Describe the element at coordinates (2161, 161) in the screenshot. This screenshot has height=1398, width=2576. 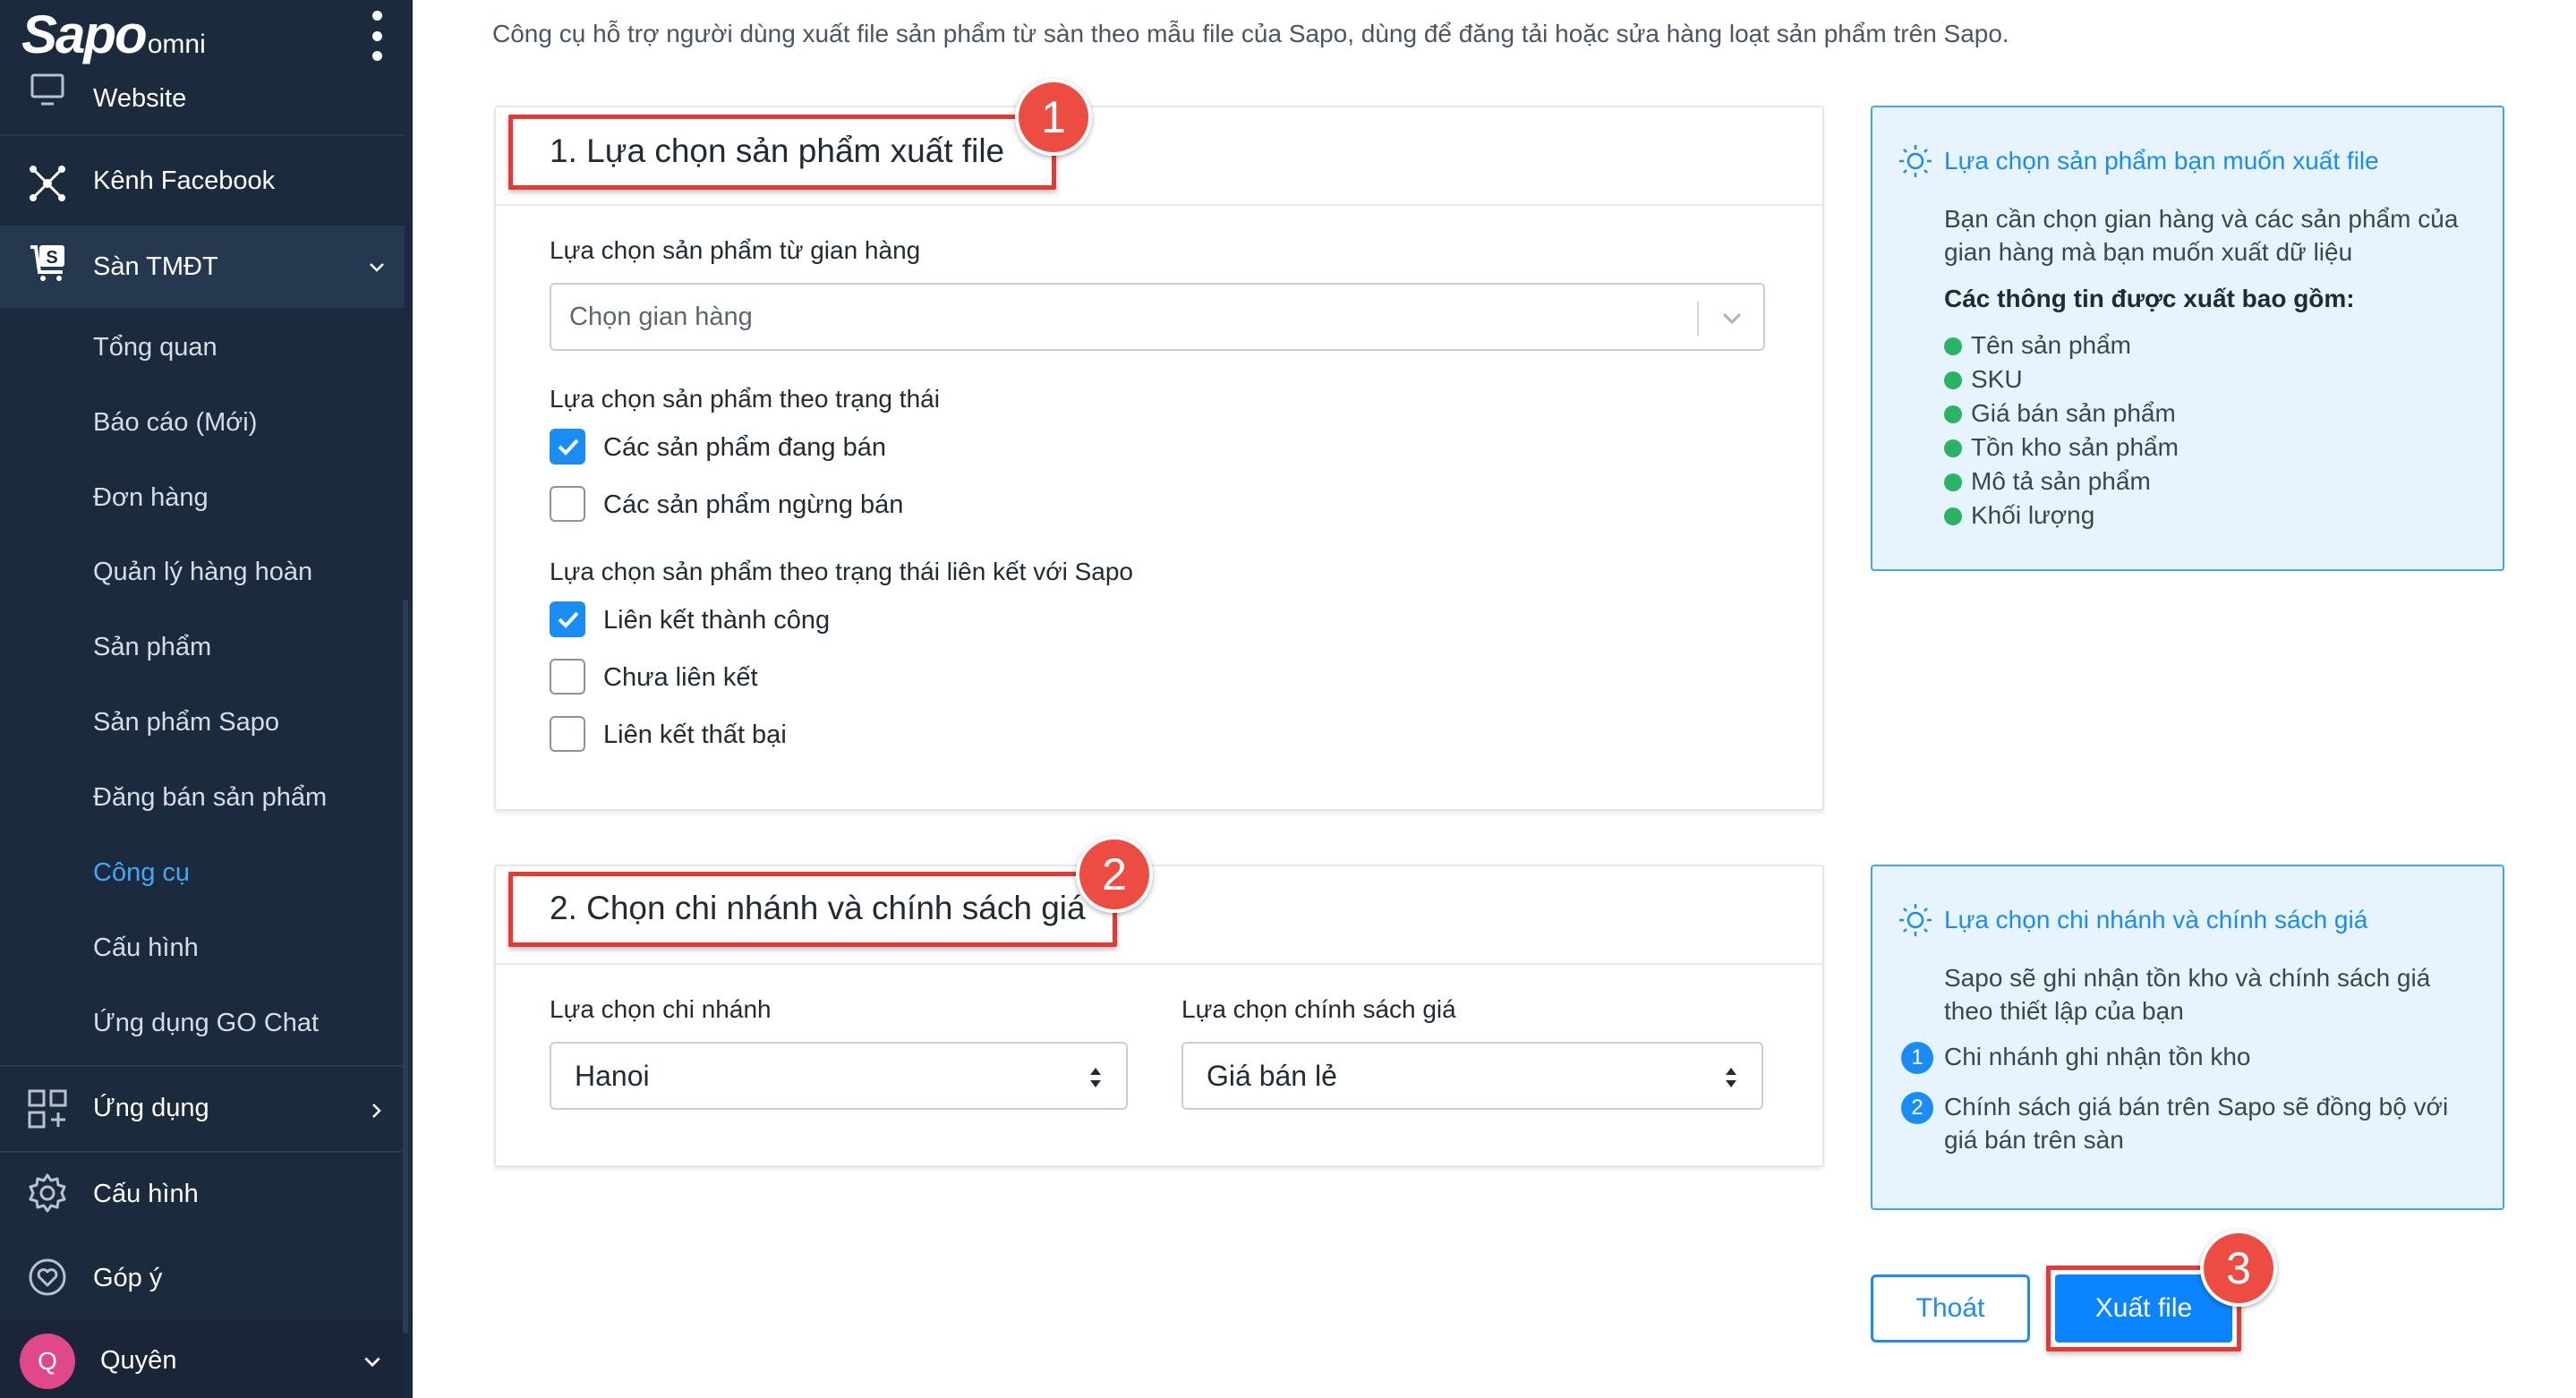
I see `info1-title: Lựa chọn sản phẩm bạn muốn xuất file` at that location.